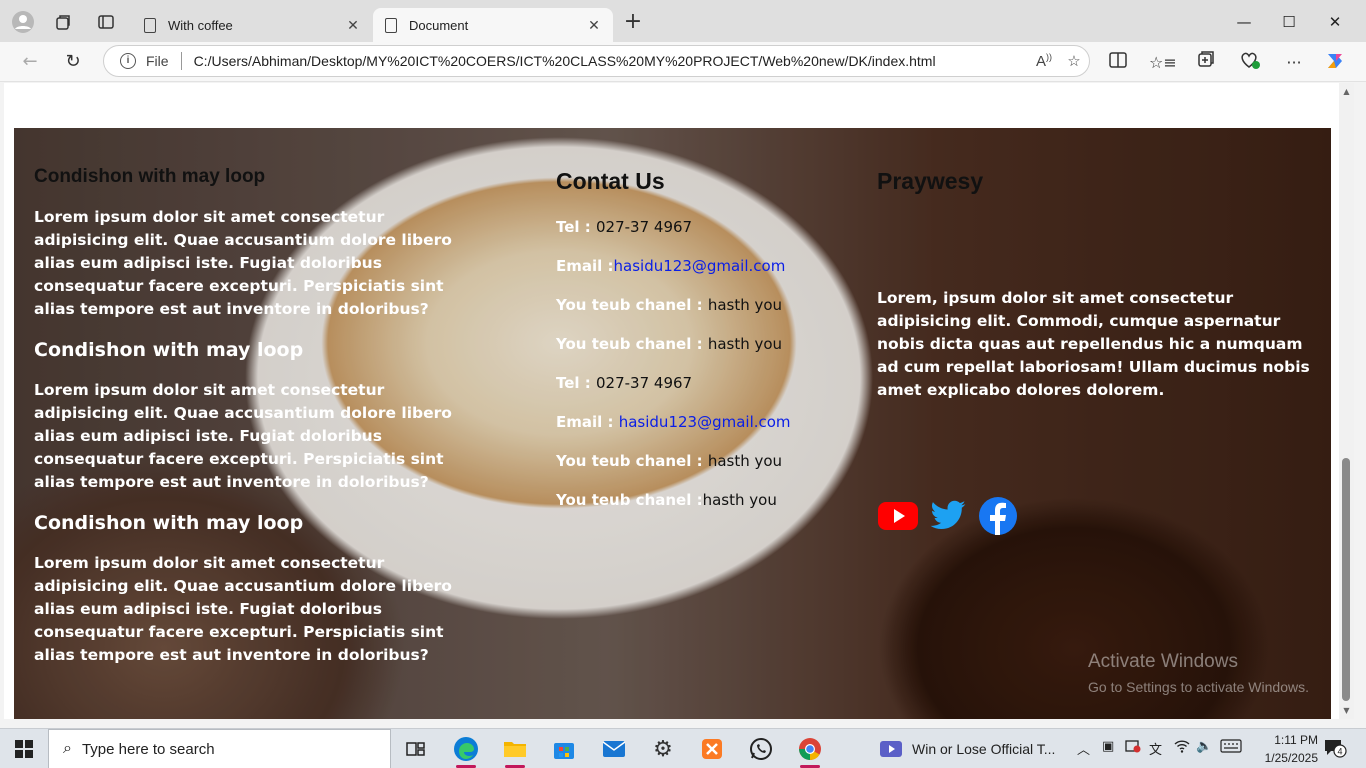 Image resolution: width=1366 pixels, height=768 pixels. Describe the element at coordinates (663, 749) in the screenshot. I see `settings-gear-icon: ⚙` at that location.